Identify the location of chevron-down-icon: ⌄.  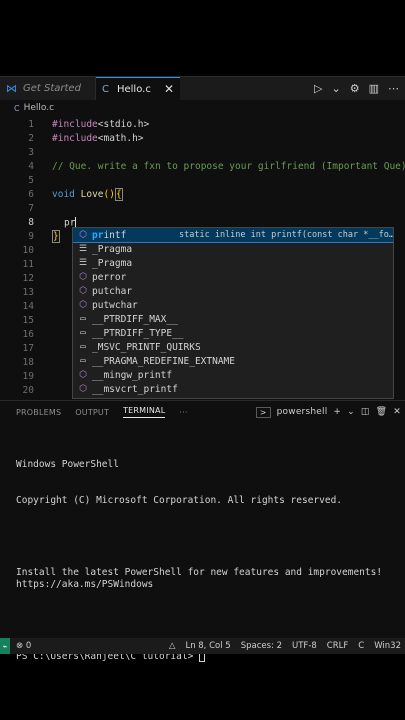
(351, 412).